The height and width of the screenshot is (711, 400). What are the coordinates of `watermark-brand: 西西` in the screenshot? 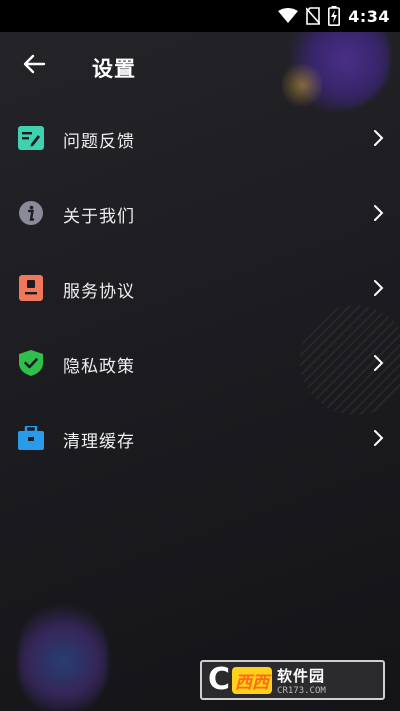 It's located at (252, 680).